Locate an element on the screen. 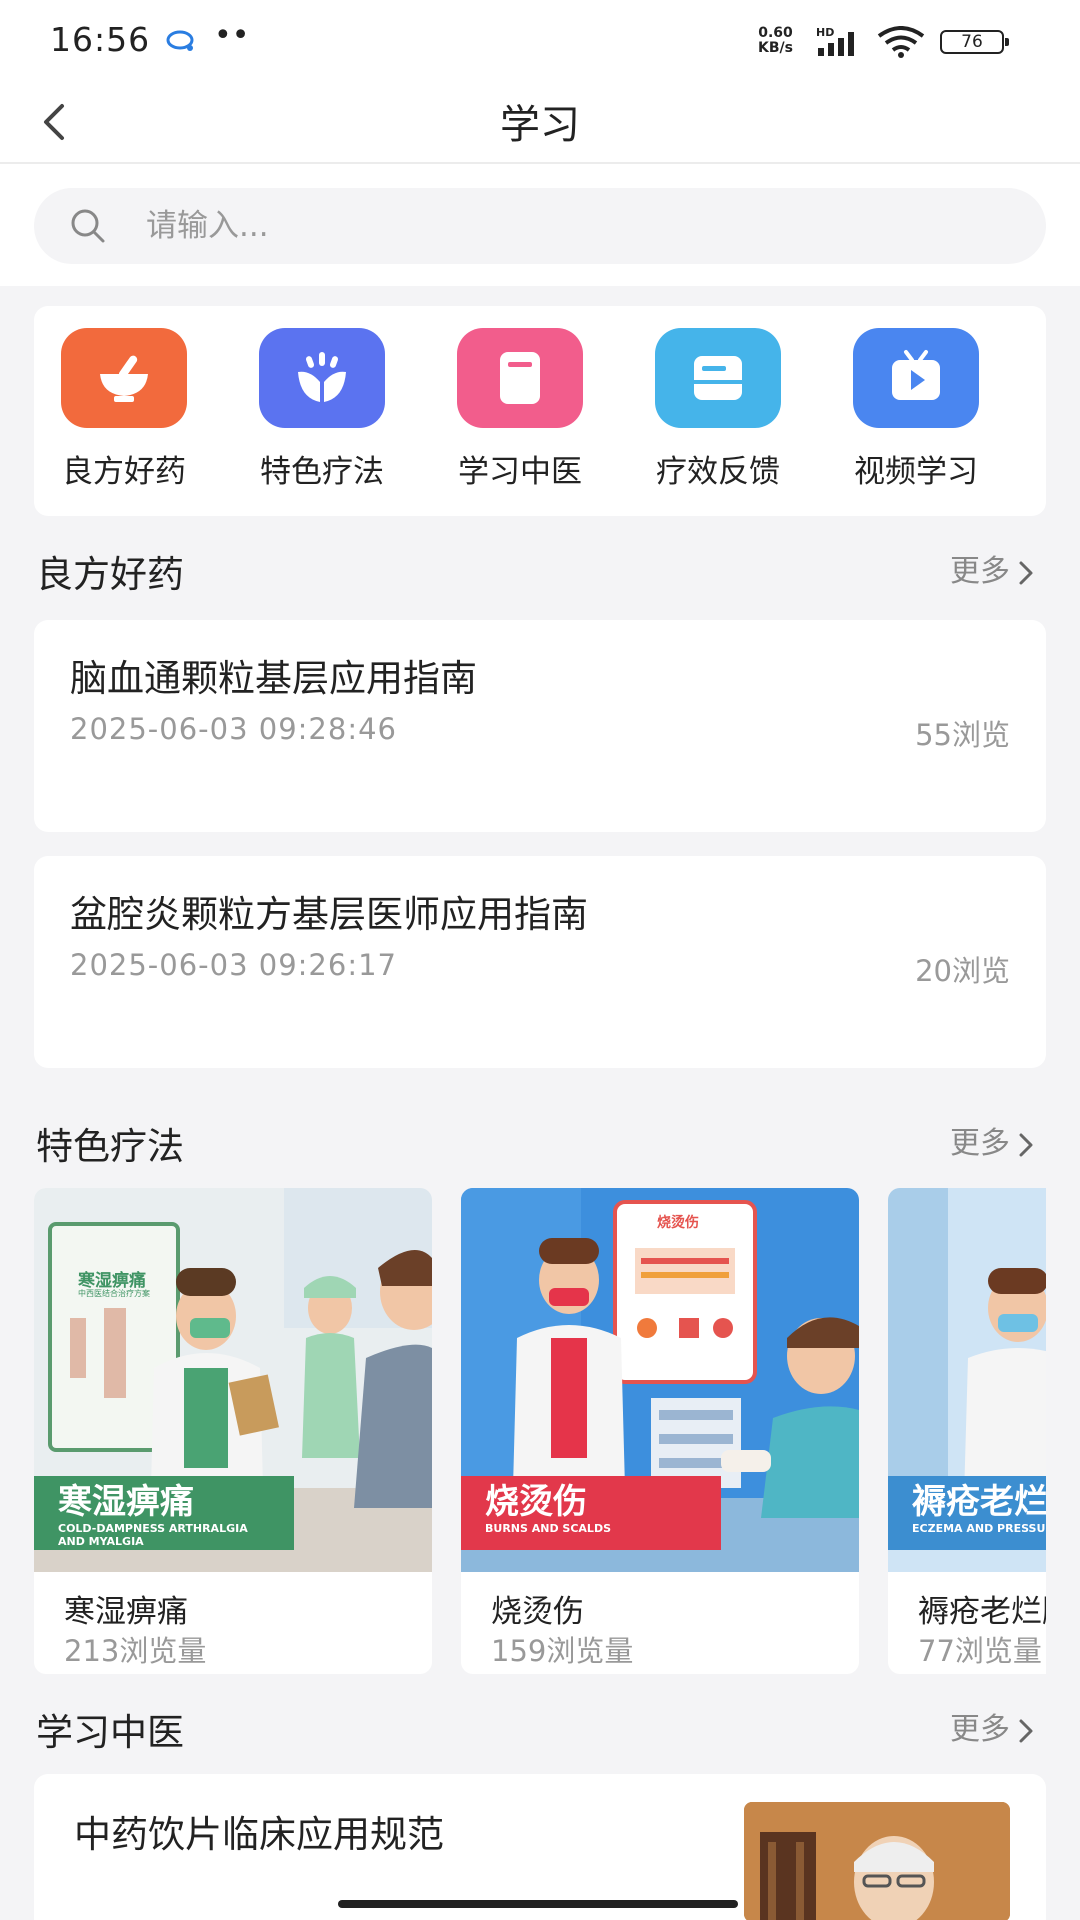  search-icon is located at coordinates (88, 226).